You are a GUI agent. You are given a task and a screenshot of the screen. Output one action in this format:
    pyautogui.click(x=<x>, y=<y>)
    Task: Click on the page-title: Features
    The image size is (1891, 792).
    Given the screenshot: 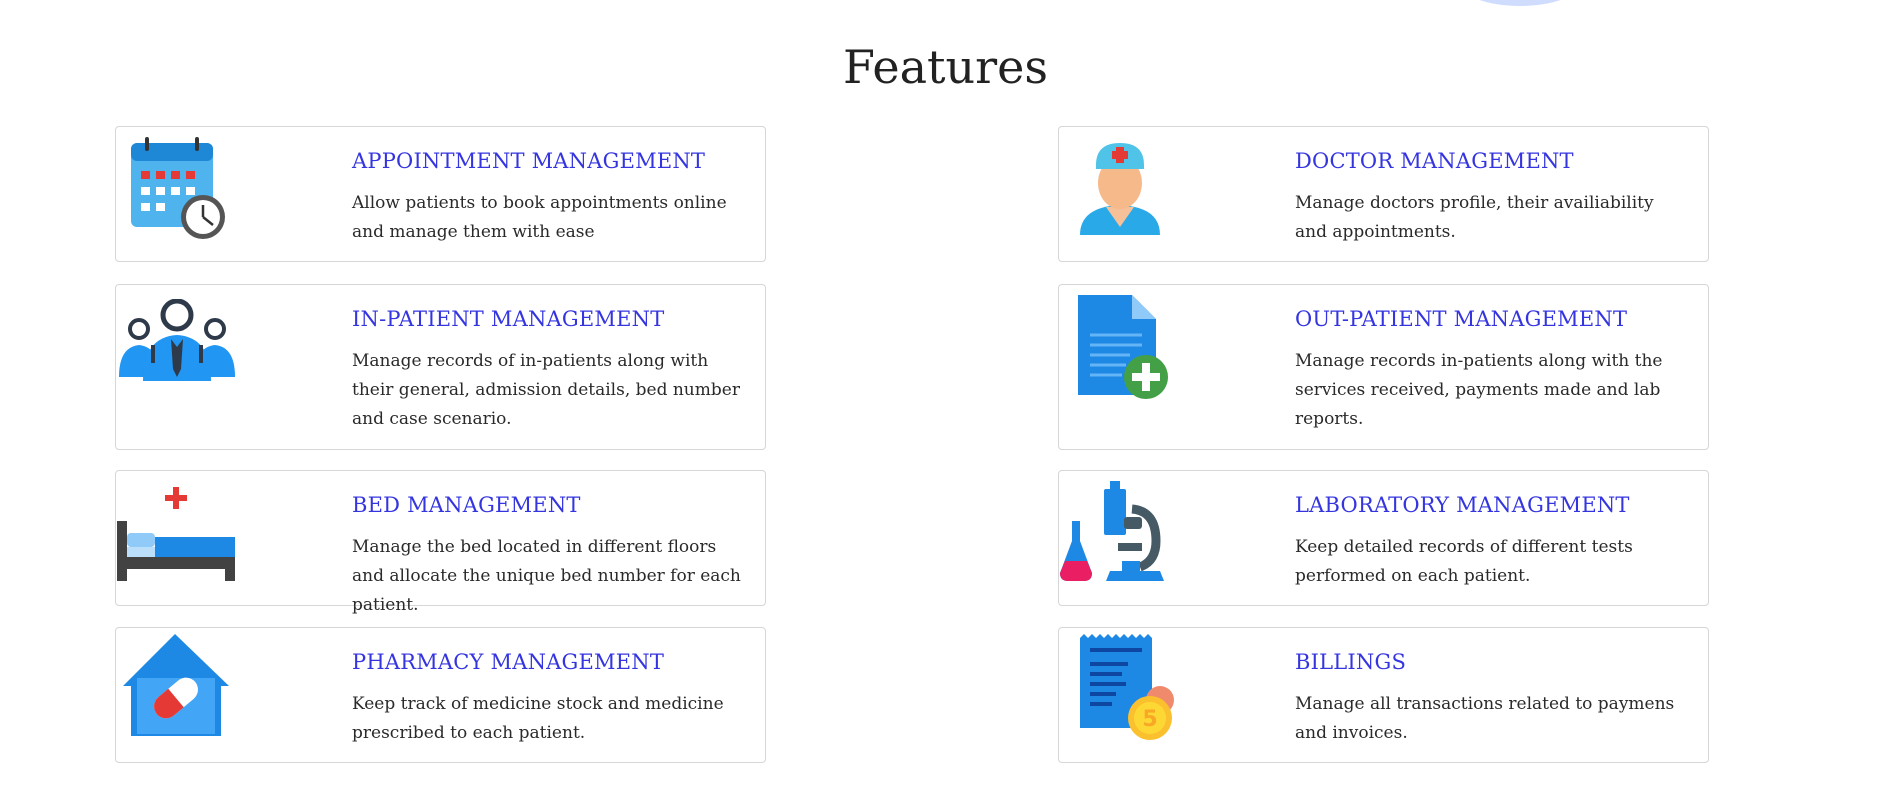 What is the action you would take?
    pyautogui.click(x=945, y=67)
    